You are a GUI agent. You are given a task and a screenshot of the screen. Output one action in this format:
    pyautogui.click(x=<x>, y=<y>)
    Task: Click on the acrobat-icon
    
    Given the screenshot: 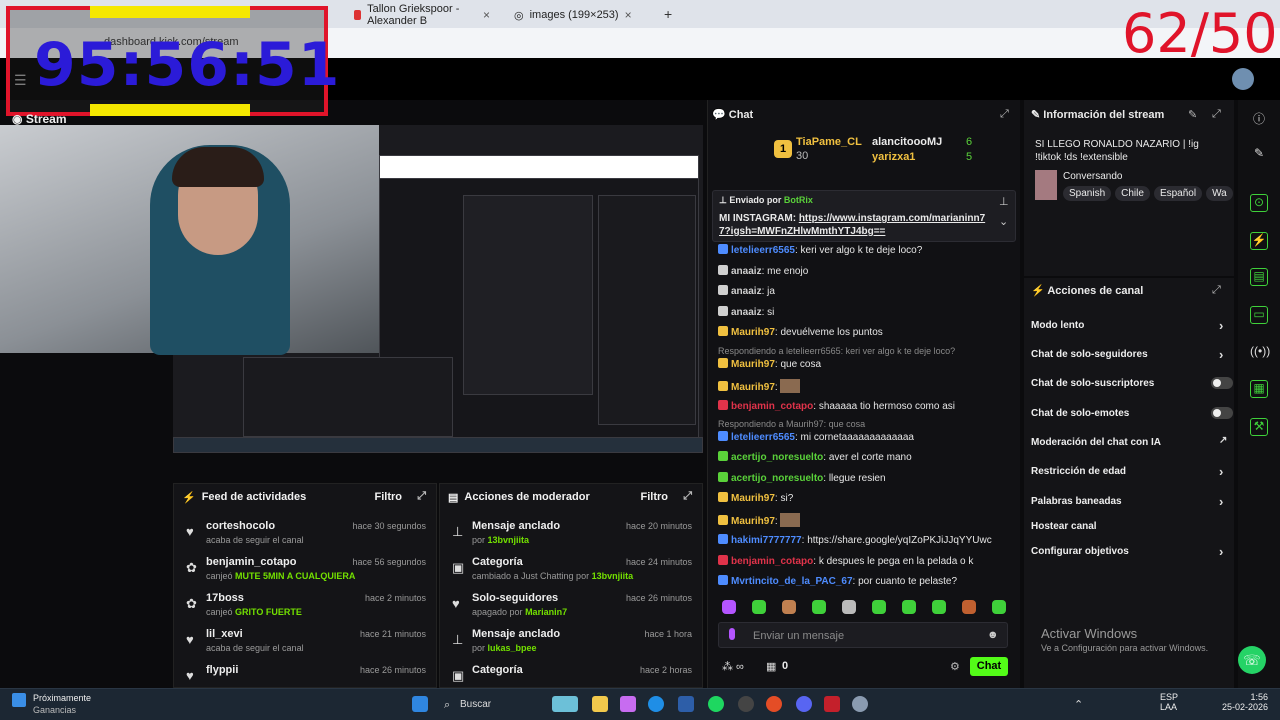 What is the action you would take?
    pyautogui.click(x=832, y=704)
    